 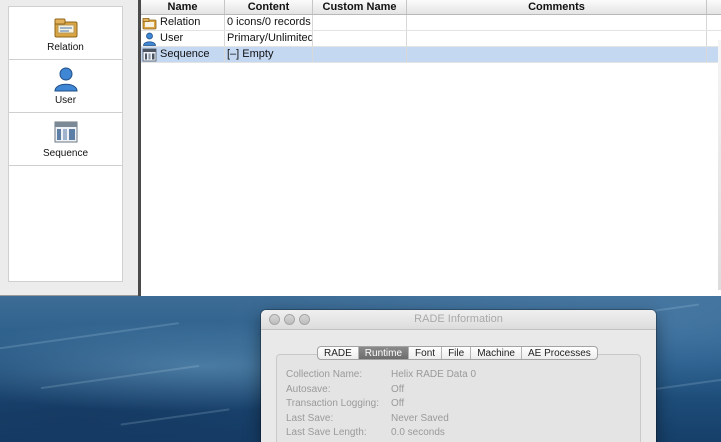 What do you see at coordinates (172, 38) in the screenshot?
I see `cell-name: User` at bounding box center [172, 38].